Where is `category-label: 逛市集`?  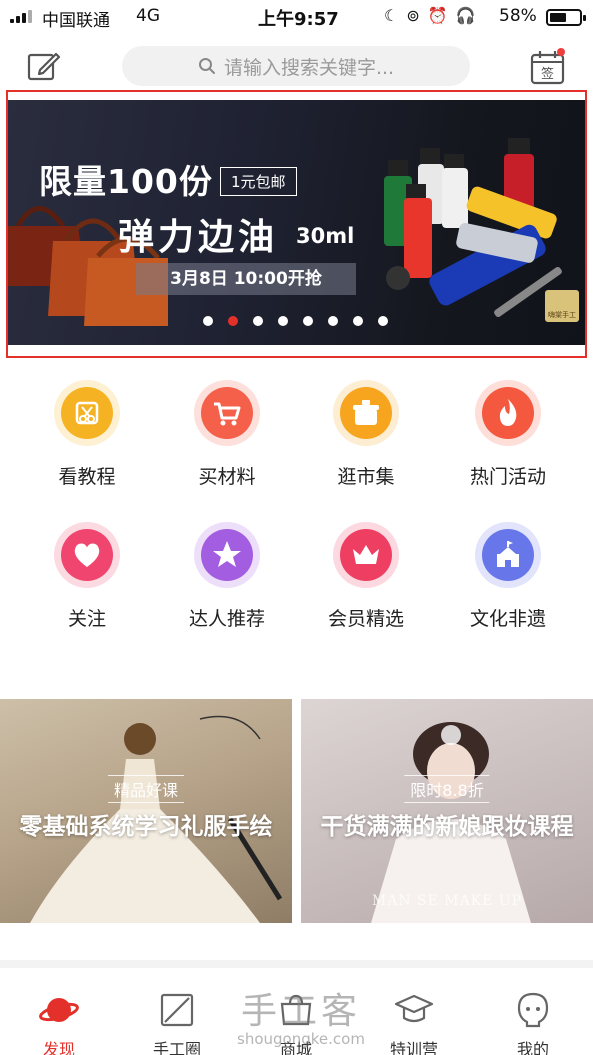
category-label: 逛市集 is located at coordinates (366, 477).